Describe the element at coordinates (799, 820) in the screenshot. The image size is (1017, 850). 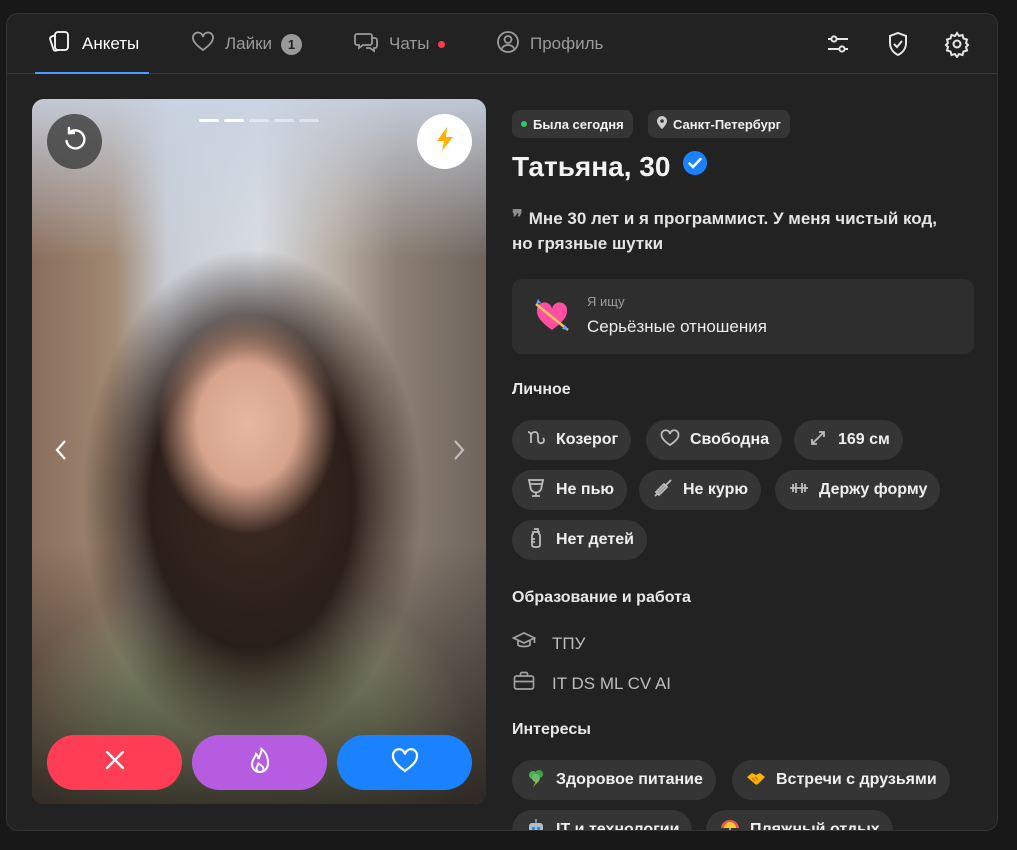
I see `tag-interest: Пляжный отдых` at that location.